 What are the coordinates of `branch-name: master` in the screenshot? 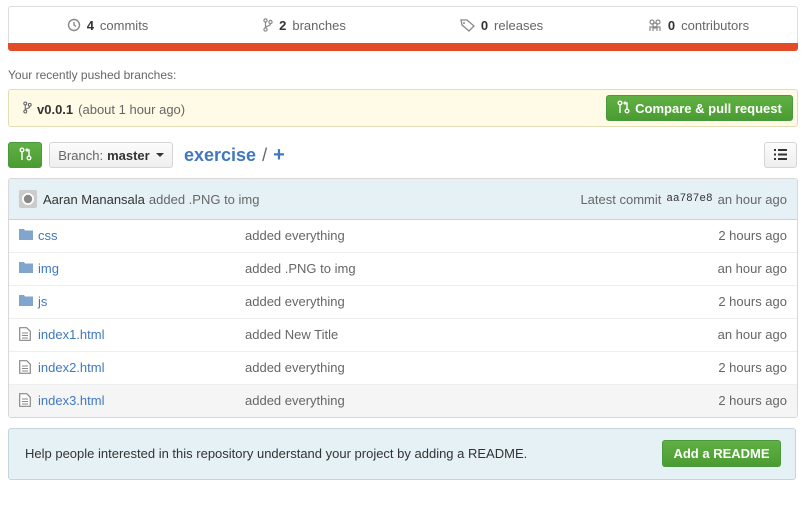 It's located at (128, 155).